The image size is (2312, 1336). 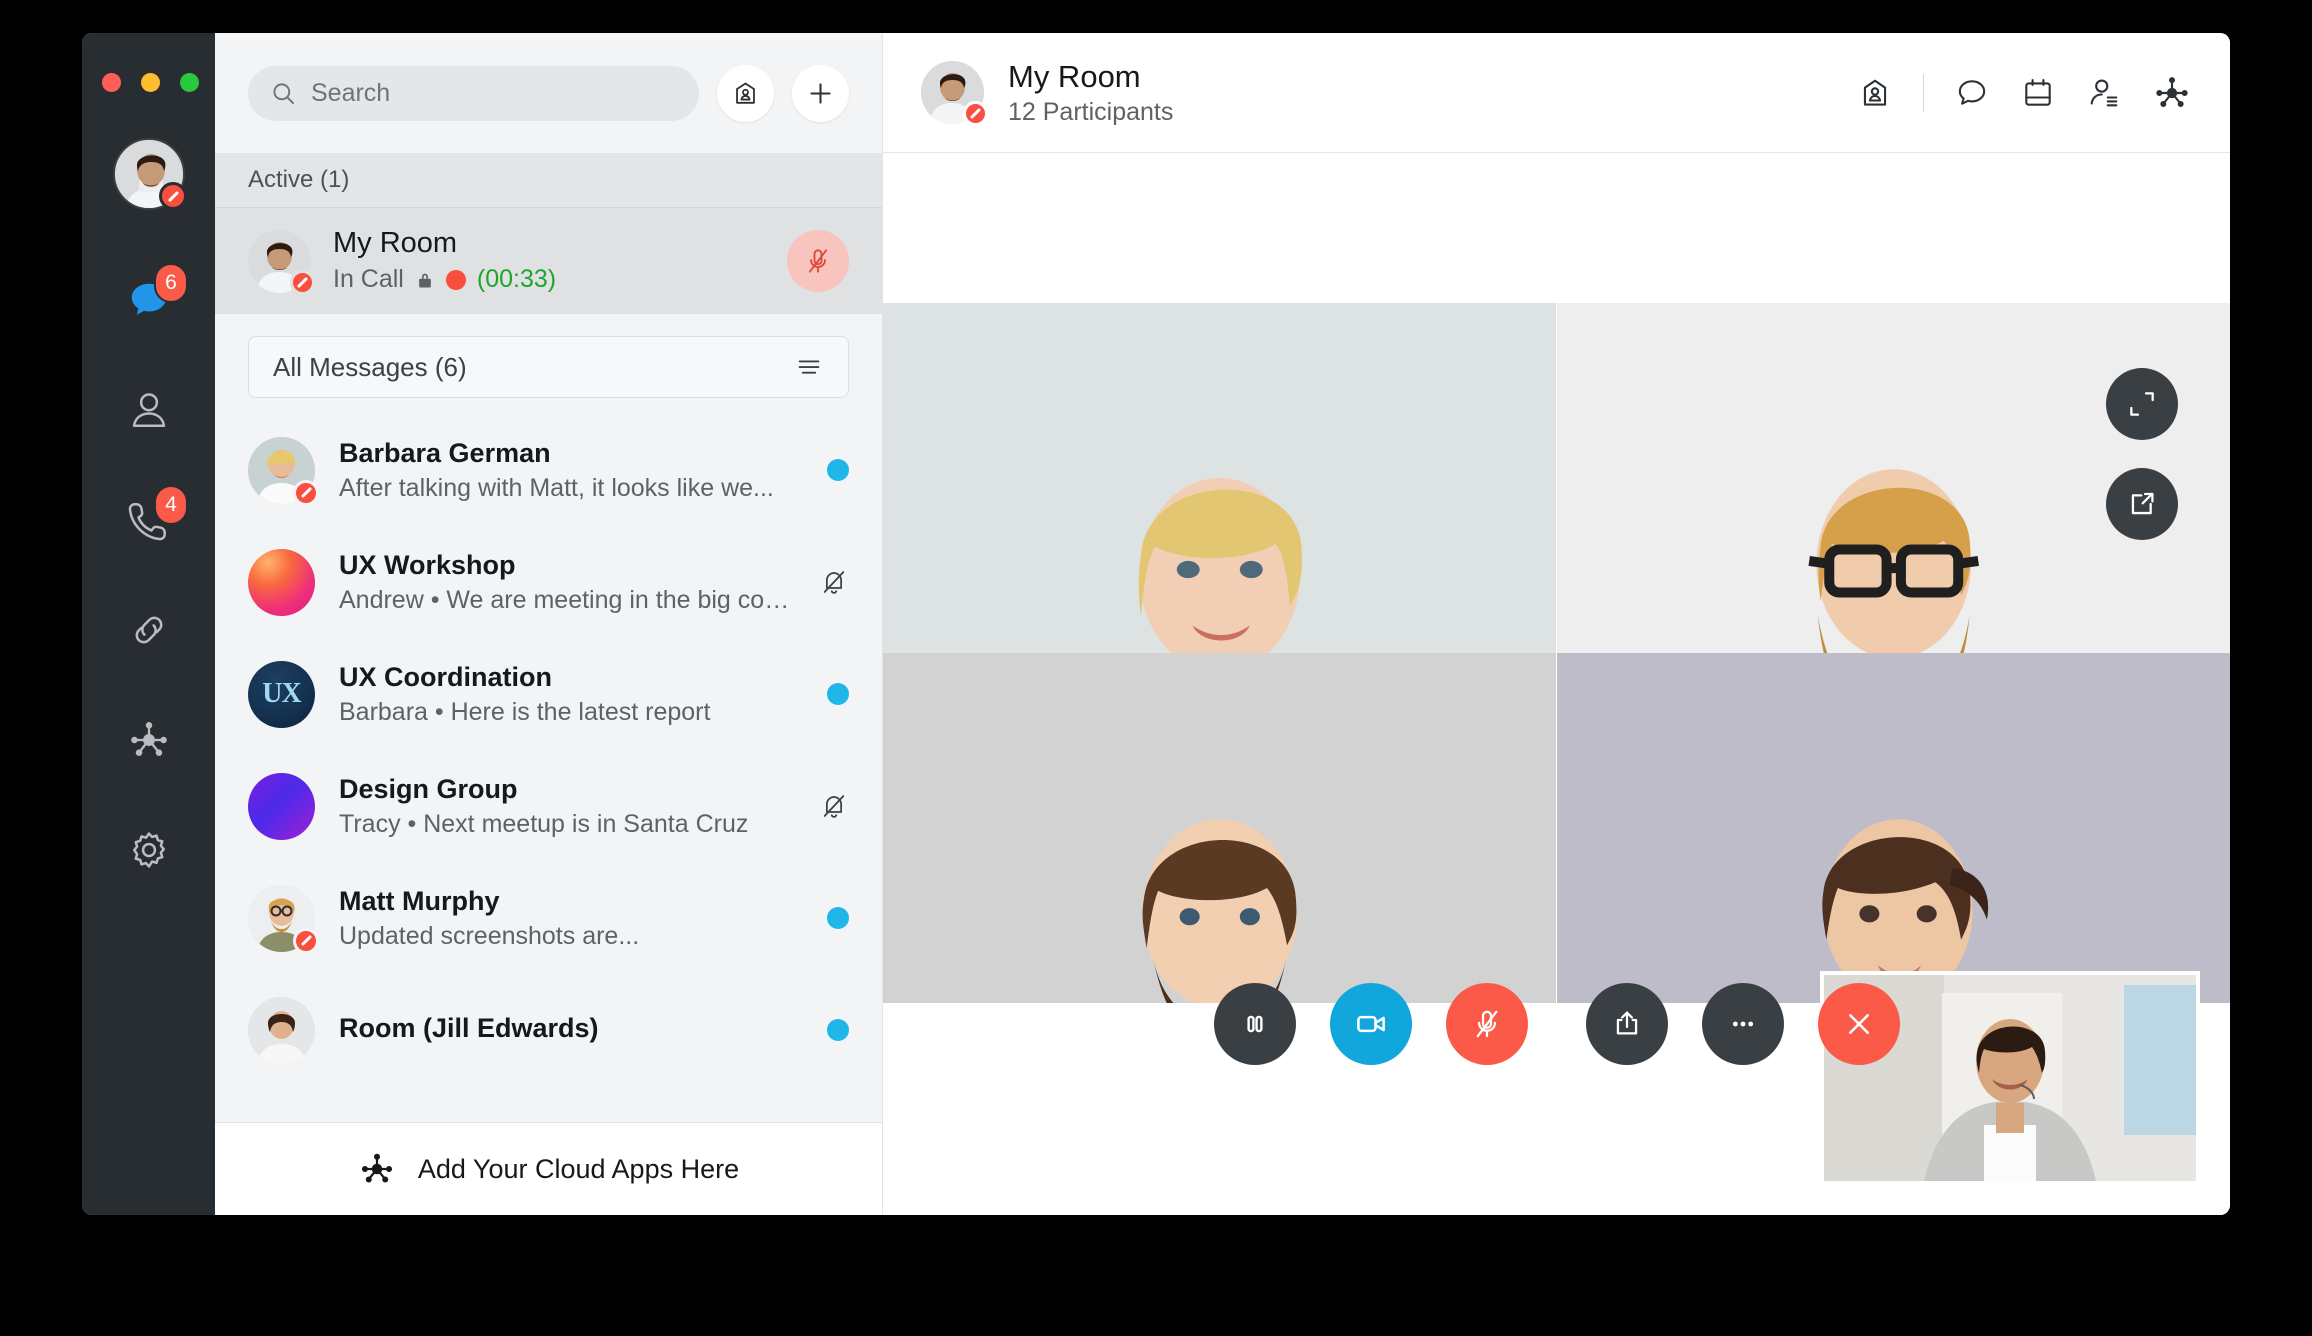 What do you see at coordinates (2038, 93) in the screenshot?
I see `calendar-button` at bounding box center [2038, 93].